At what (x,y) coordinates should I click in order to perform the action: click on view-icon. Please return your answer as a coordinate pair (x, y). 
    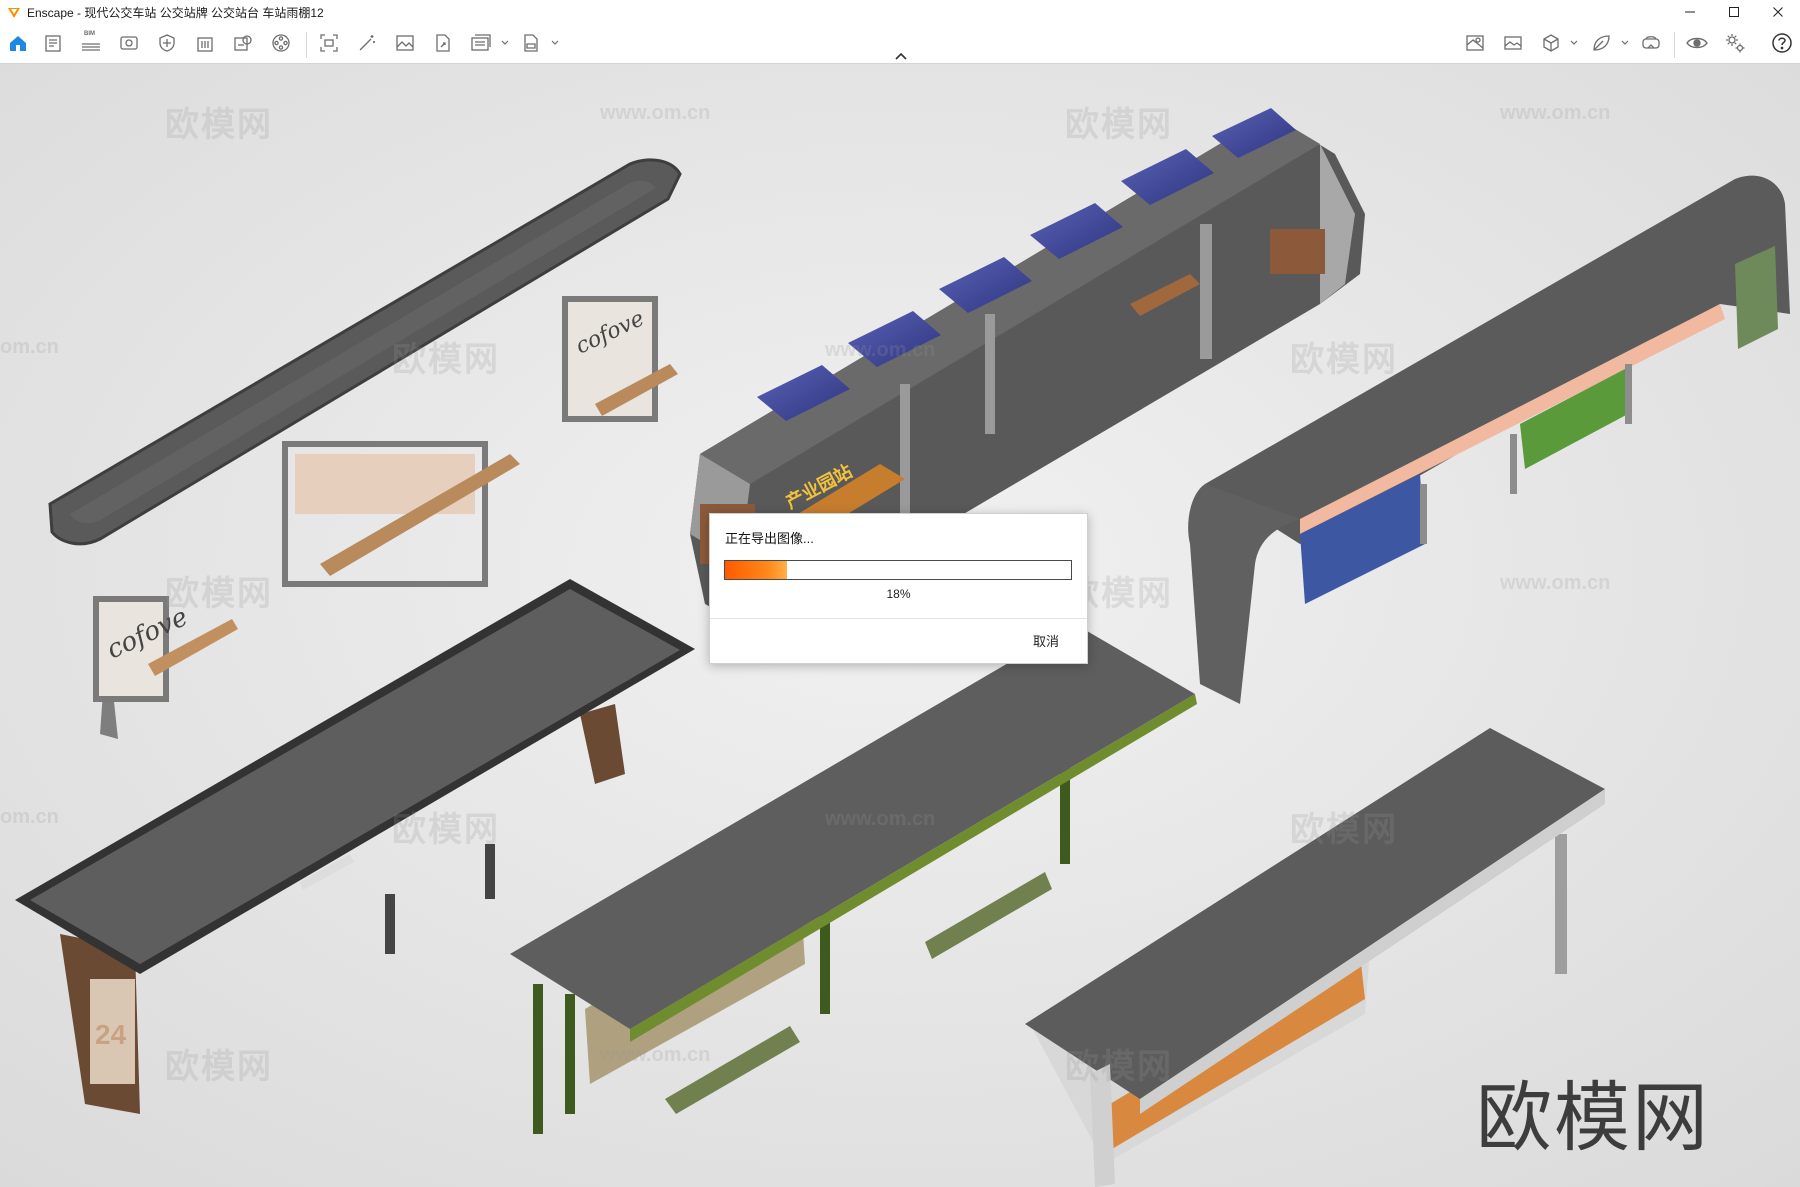
    Looking at the image, I should click on (129, 43).